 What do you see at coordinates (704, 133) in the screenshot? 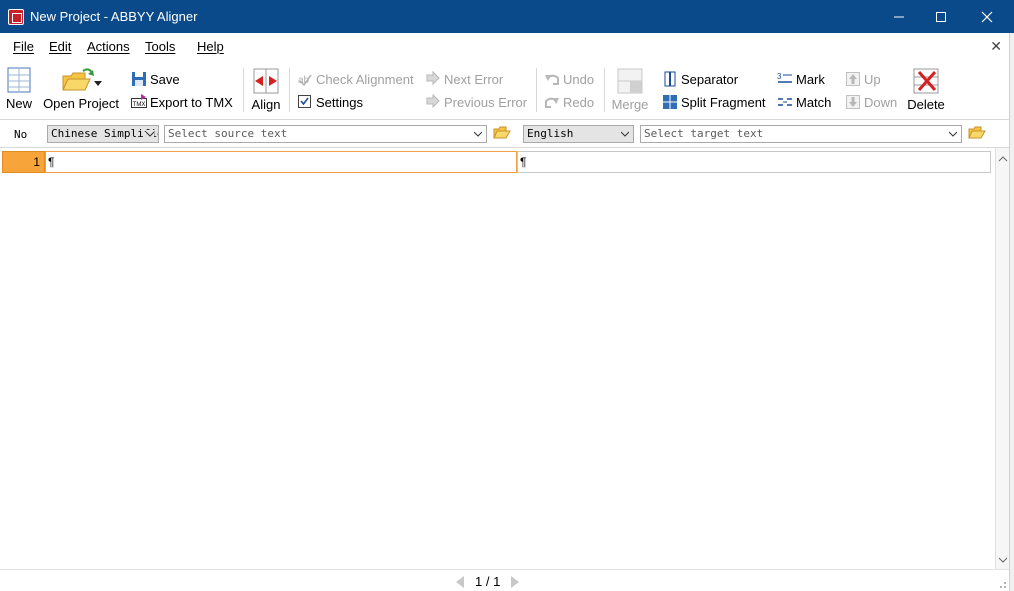
I see `target-text-placeholder: Select target text` at bounding box center [704, 133].